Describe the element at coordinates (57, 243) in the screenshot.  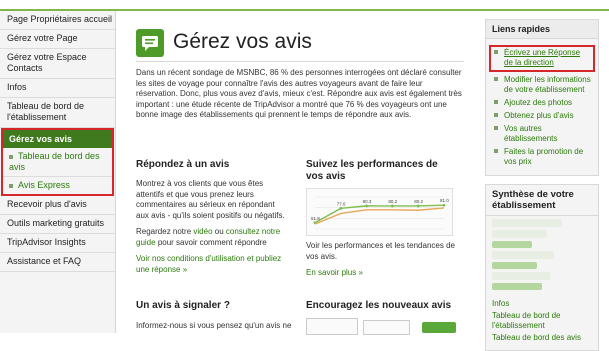
I see `nav-item-insights: TripAdvisor Insights` at that location.